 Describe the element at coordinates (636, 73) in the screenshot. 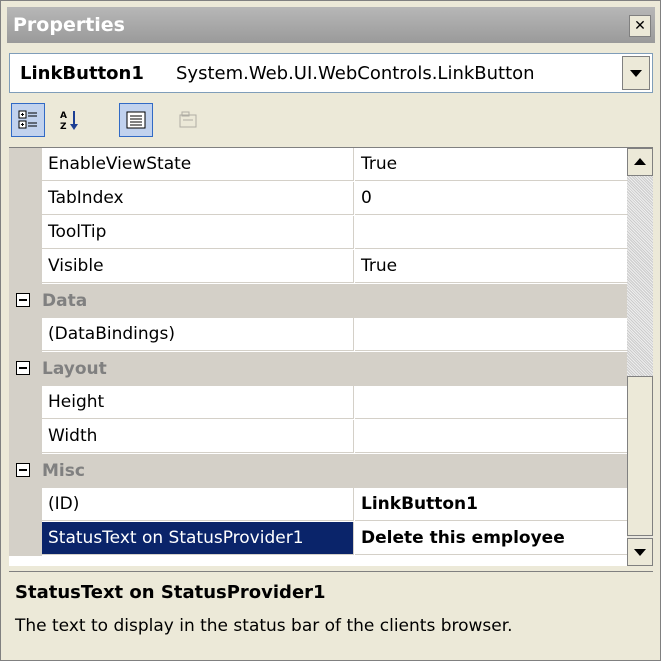

I see `chevron-down-icon` at that location.